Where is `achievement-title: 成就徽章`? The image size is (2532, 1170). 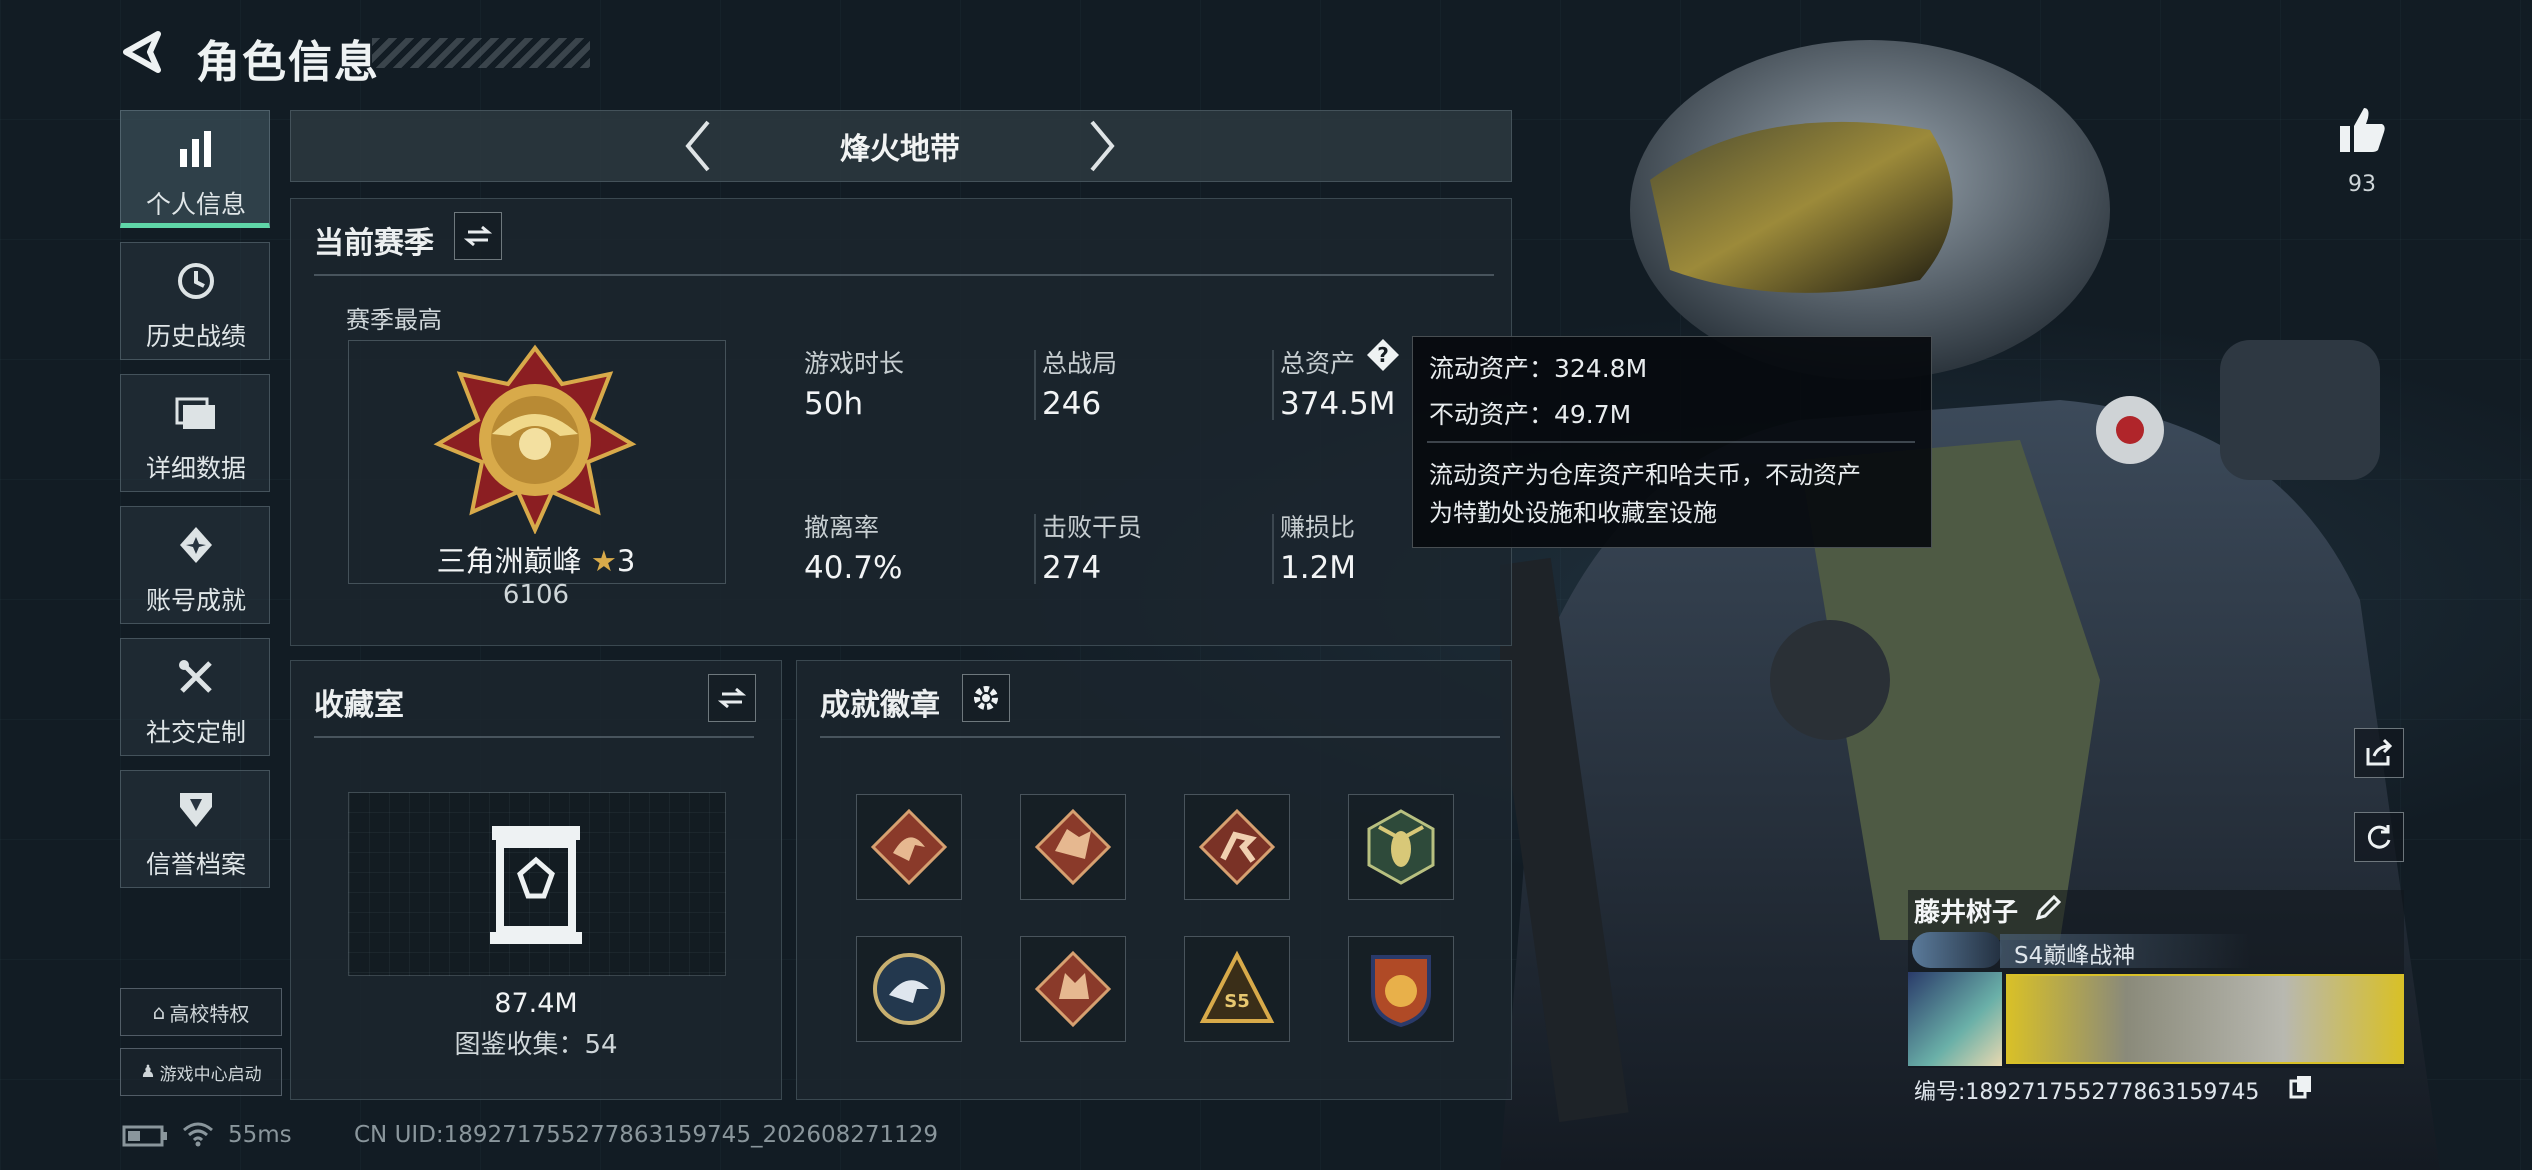 achievement-title: 成就徽章 is located at coordinates (880, 705).